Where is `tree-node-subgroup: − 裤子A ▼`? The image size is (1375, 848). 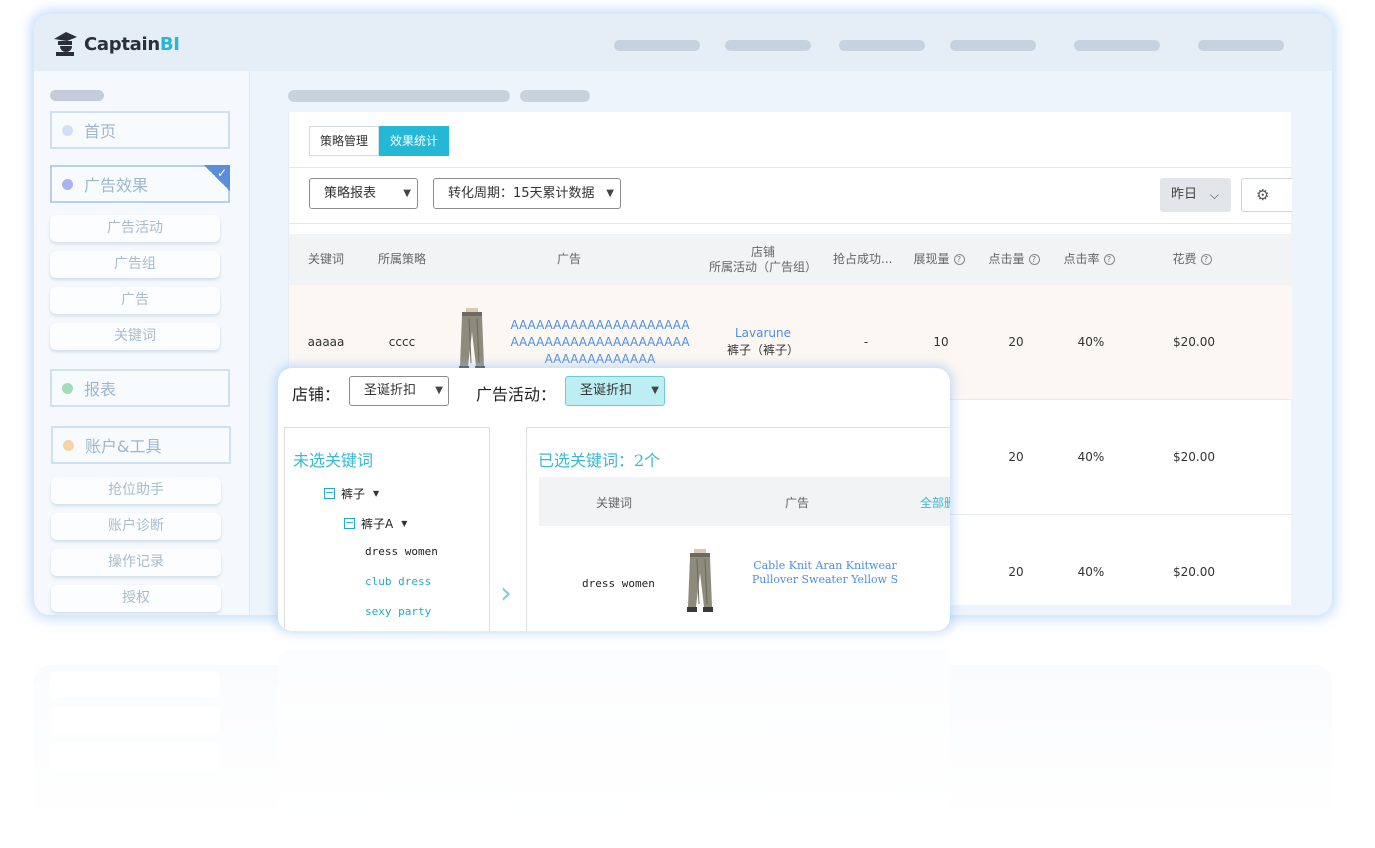 tree-node-subgroup: − 裤子A ▼ is located at coordinates (375, 523).